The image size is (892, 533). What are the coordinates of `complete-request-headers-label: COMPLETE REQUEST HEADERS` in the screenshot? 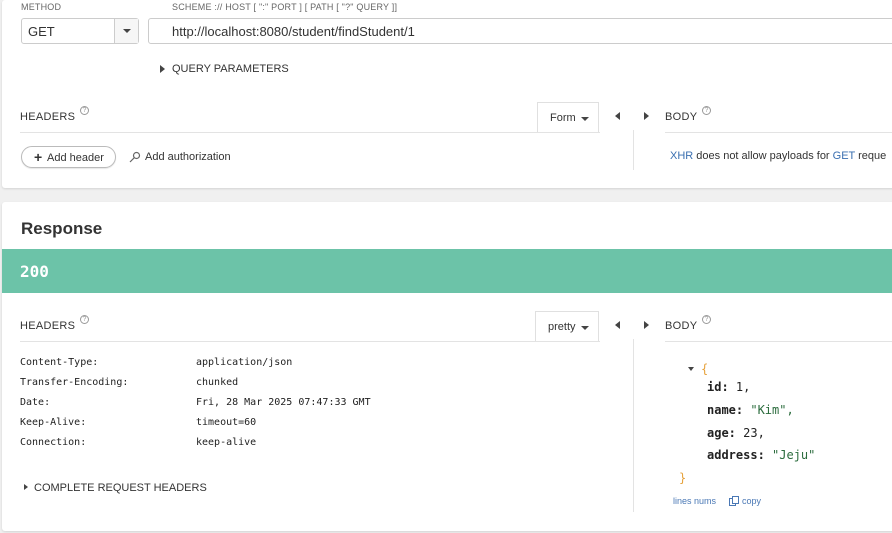 It's located at (120, 488).